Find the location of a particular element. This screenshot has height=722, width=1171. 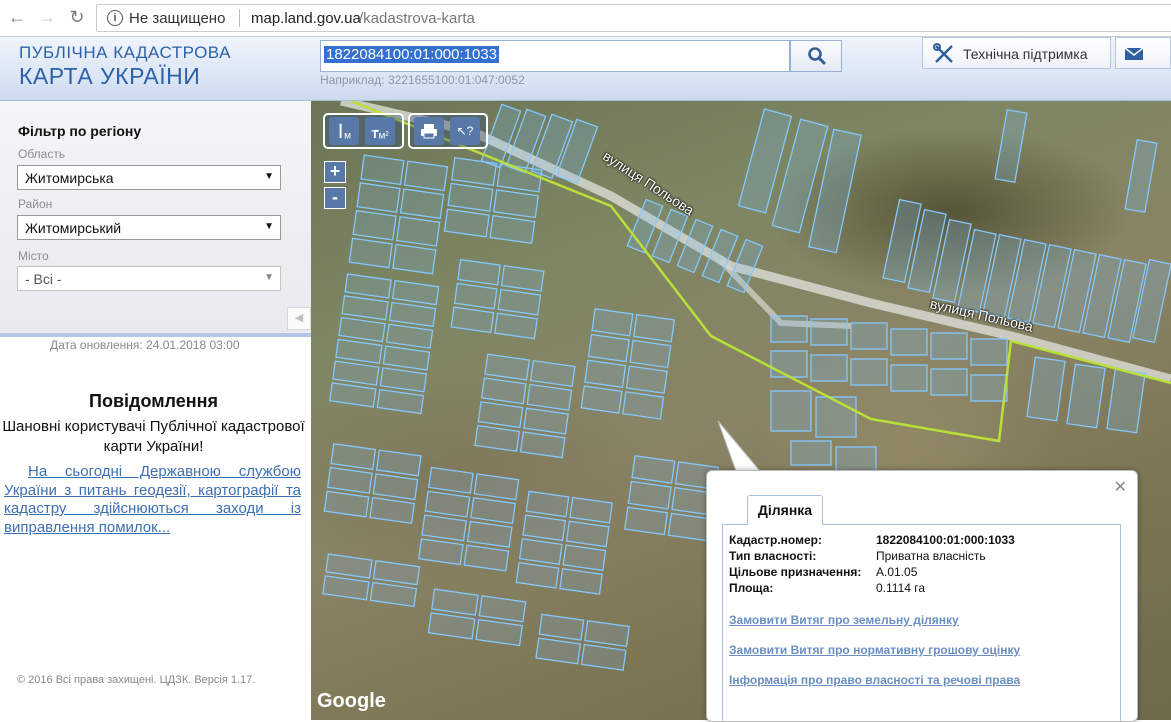

search-button is located at coordinates (816, 56).